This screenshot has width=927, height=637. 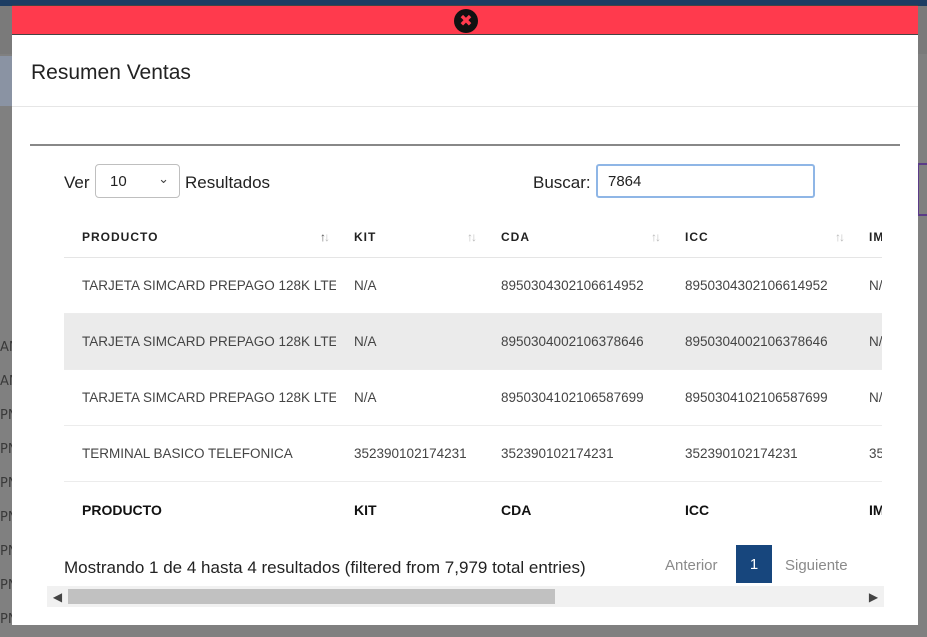 What do you see at coordinates (816, 565) in the screenshot?
I see `pagination-next: Siguiente` at bounding box center [816, 565].